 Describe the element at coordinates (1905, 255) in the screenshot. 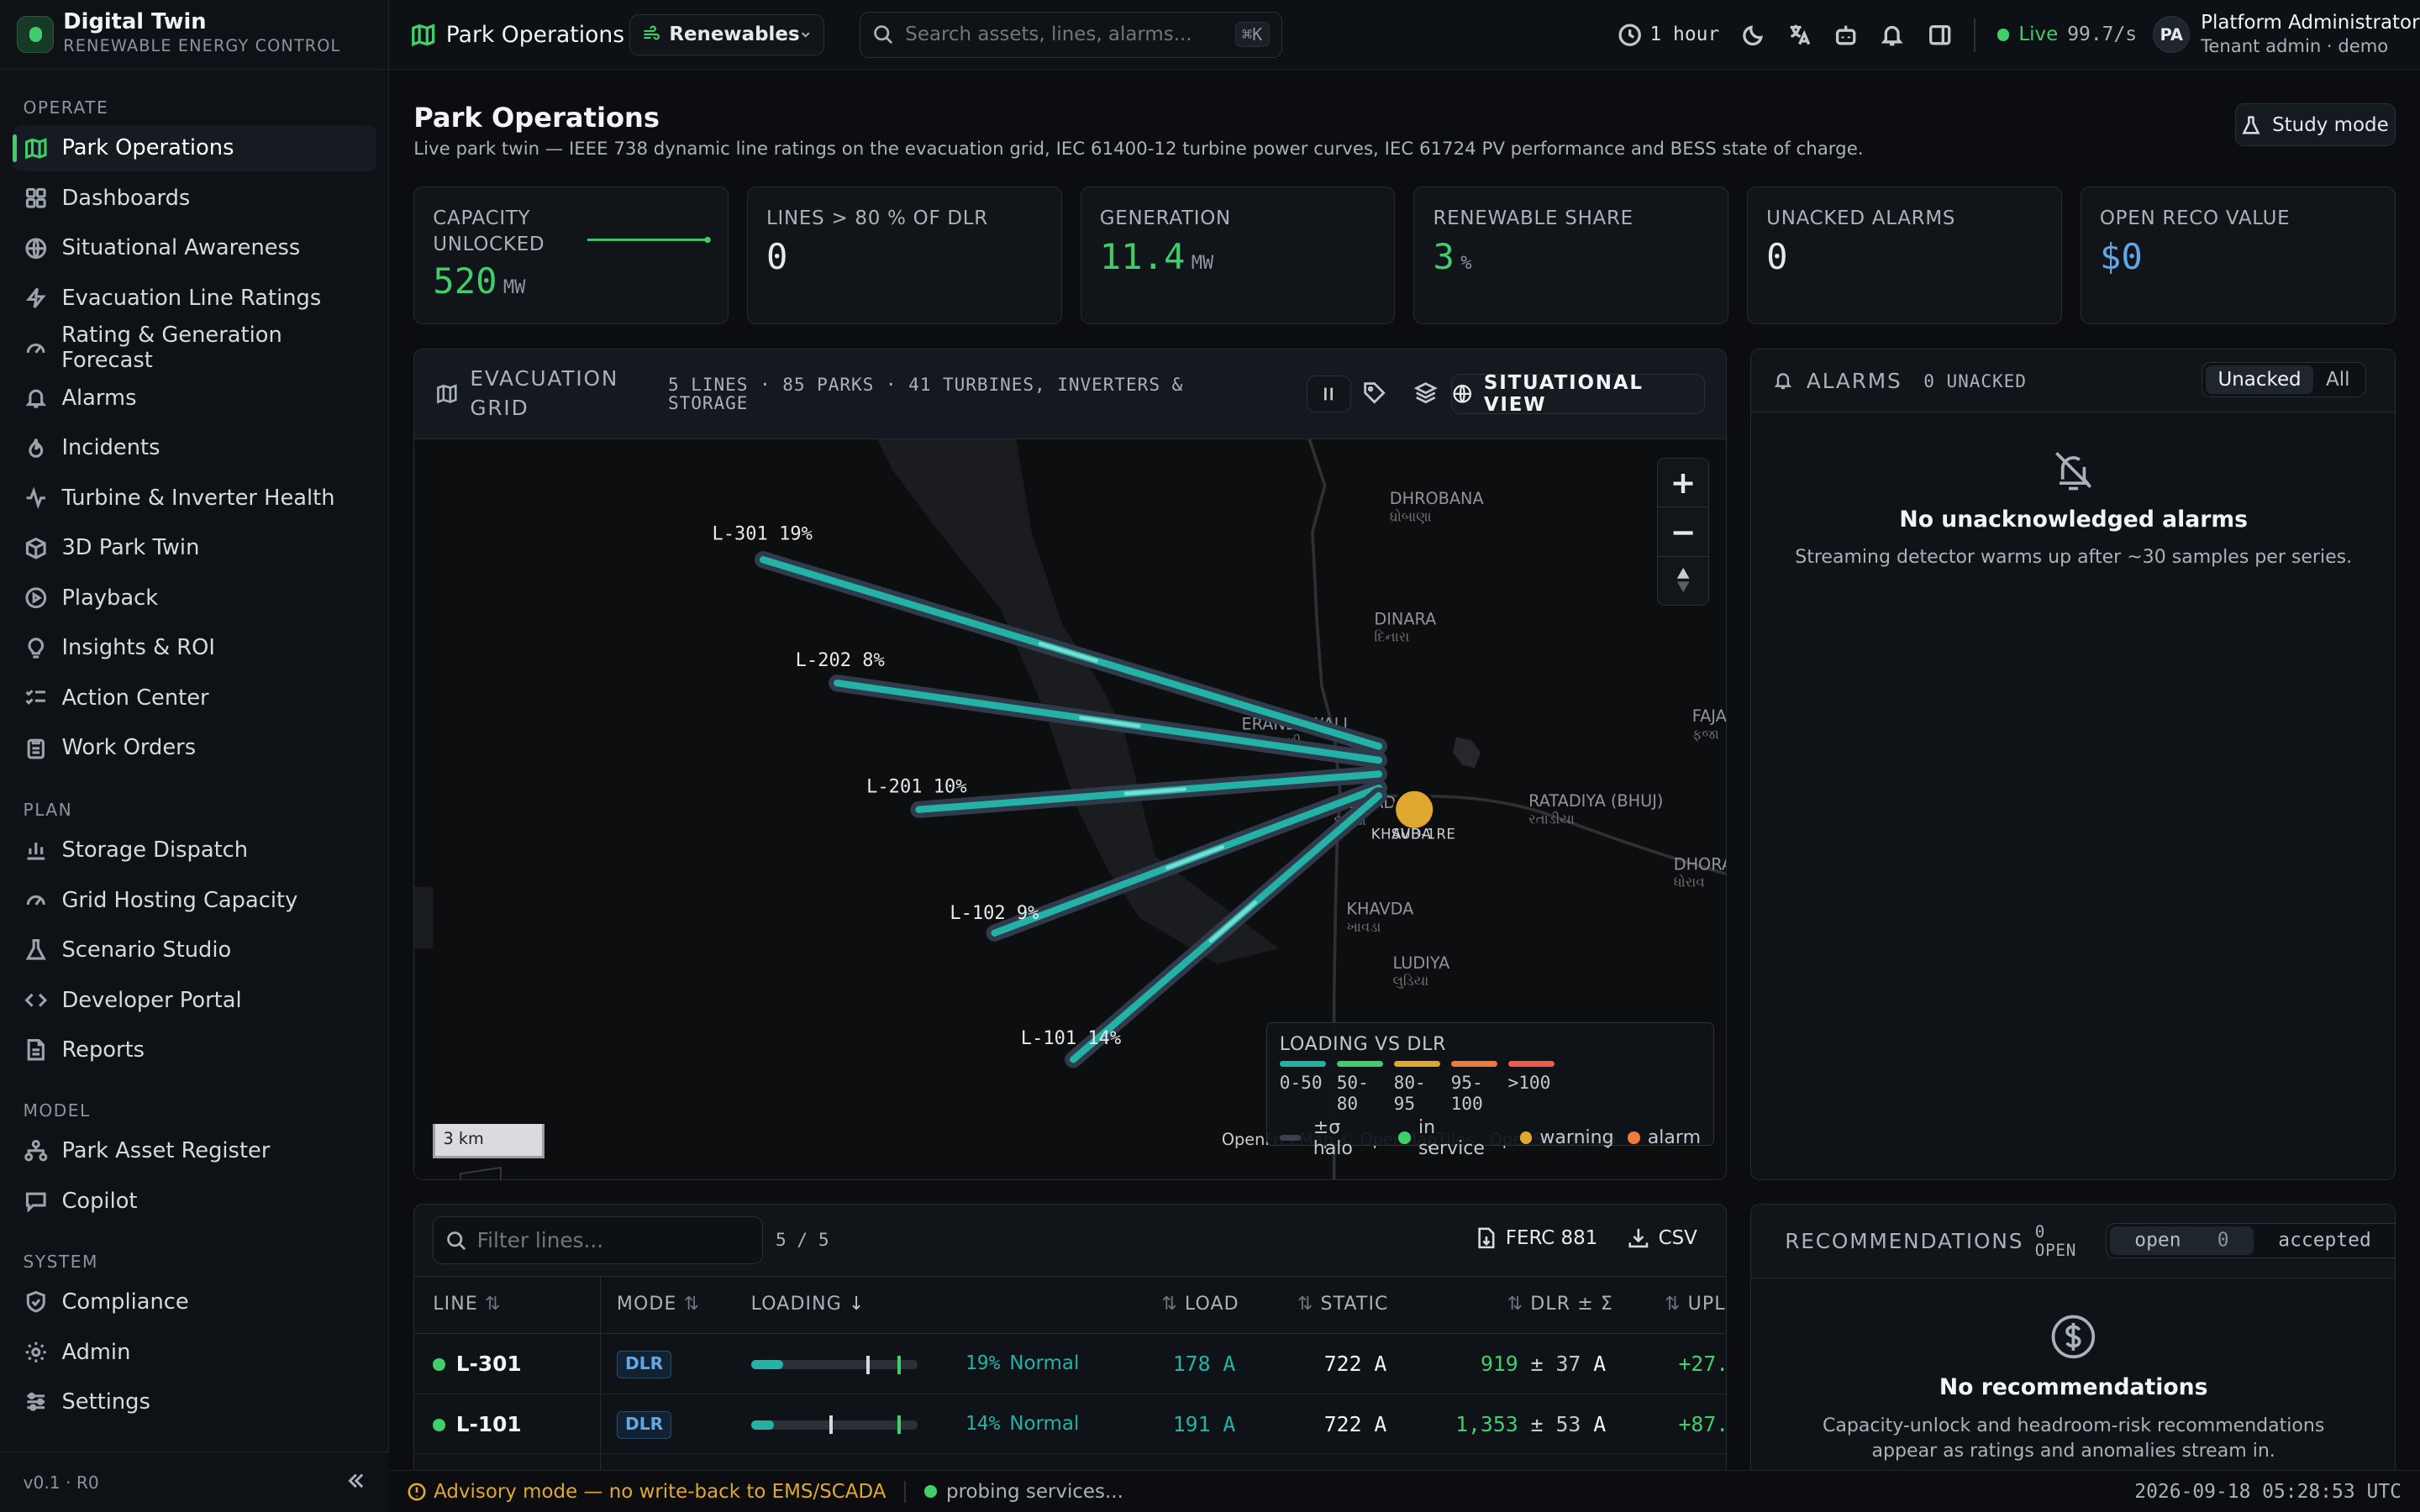

I see `kpi-unacked-alarms: UNACKED ALARMS 0` at that location.